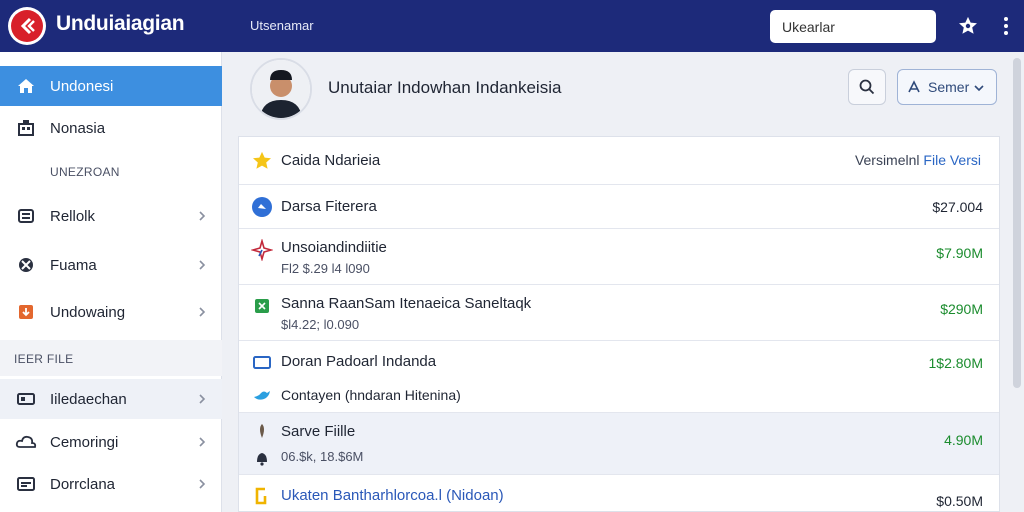 The image size is (1024, 512). What do you see at coordinates (392, 495) in the screenshot?
I see `item-title: Ukaten Bantharhlorcoa.l (Nidoan)` at bounding box center [392, 495].